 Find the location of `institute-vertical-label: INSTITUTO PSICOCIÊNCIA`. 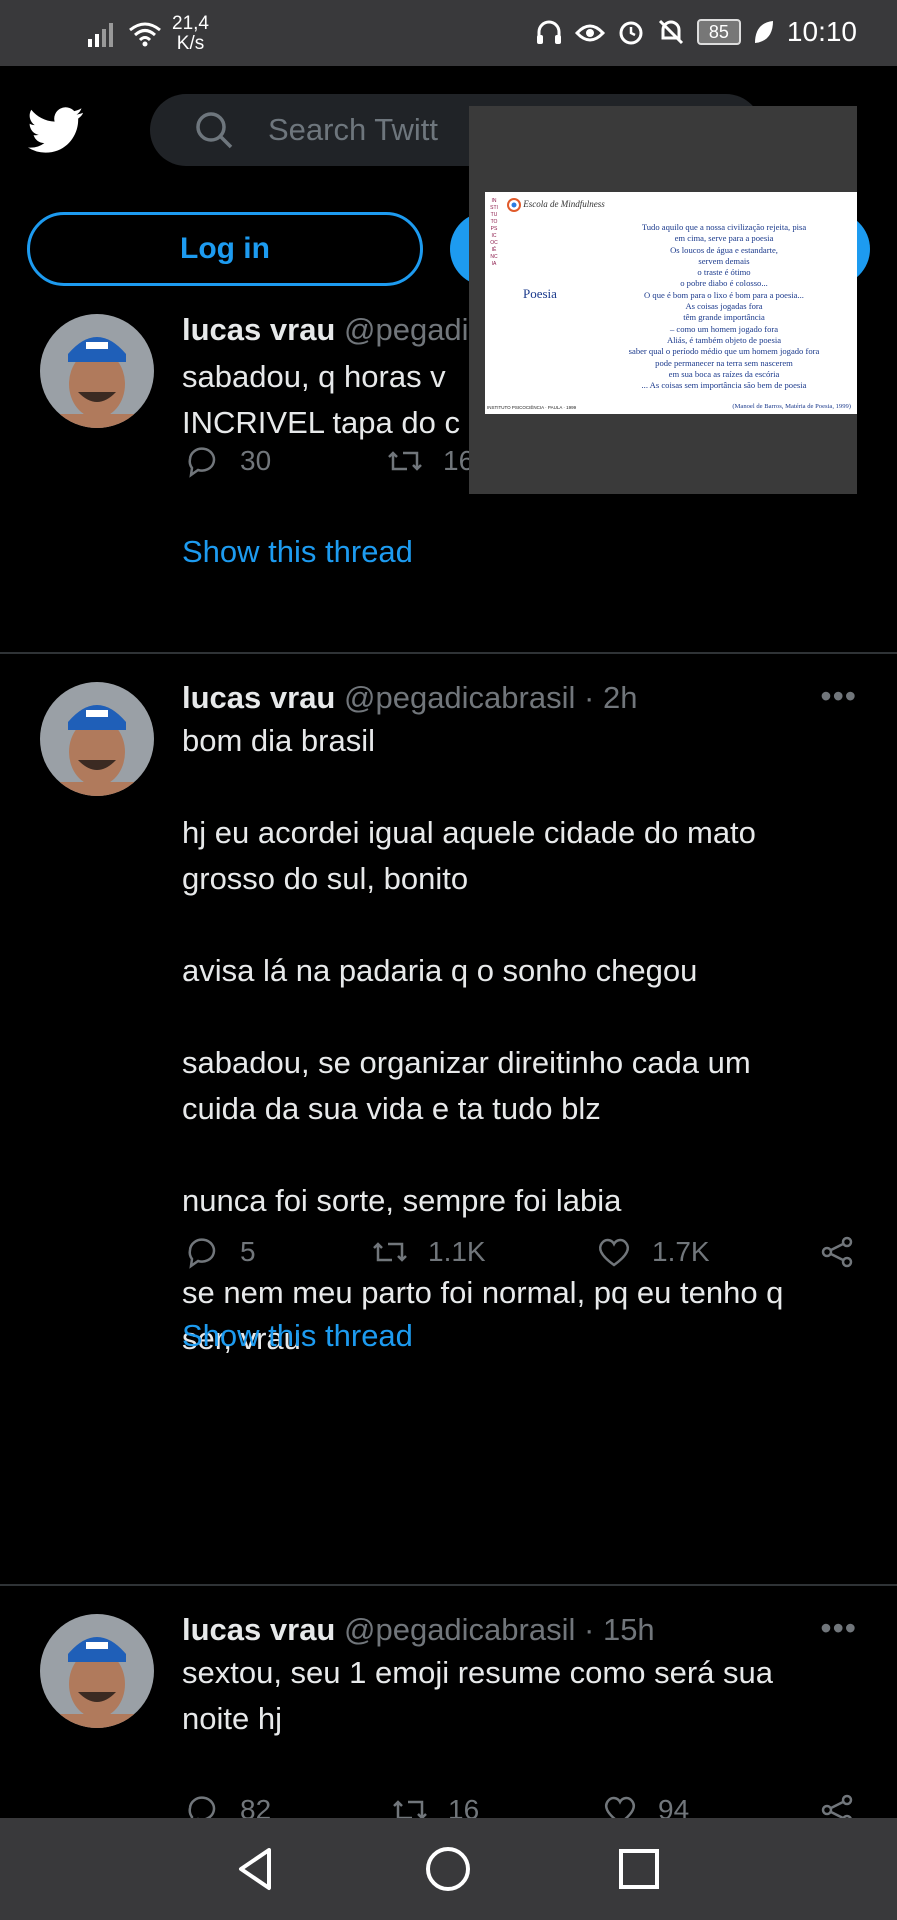

institute-vertical-label: INSTITUTO PSICOCIÊNCIA is located at coordinates (494, 232).